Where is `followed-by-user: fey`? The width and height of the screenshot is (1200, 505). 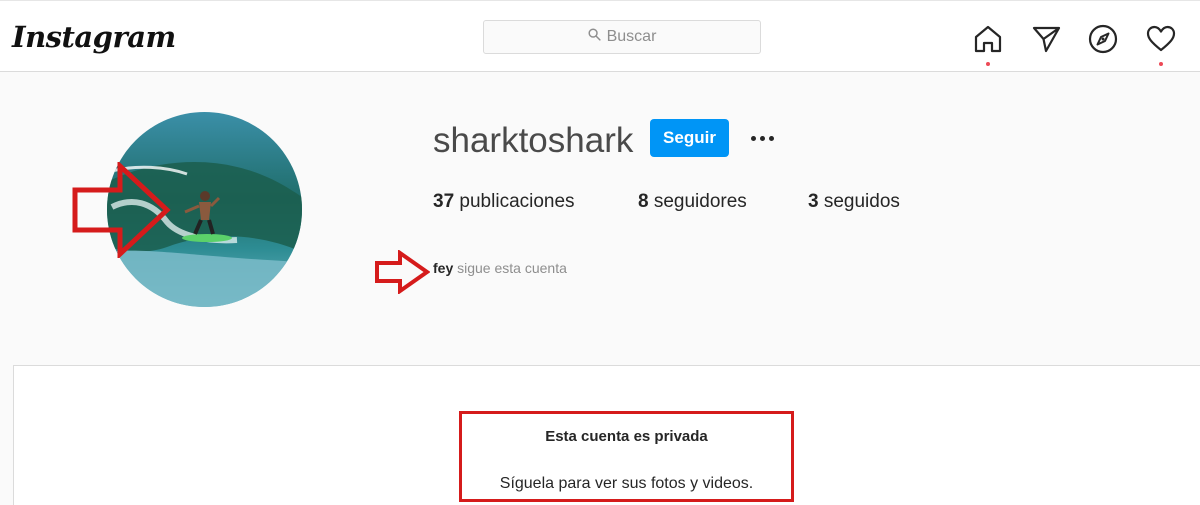
followed-by-user: fey is located at coordinates (443, 268).